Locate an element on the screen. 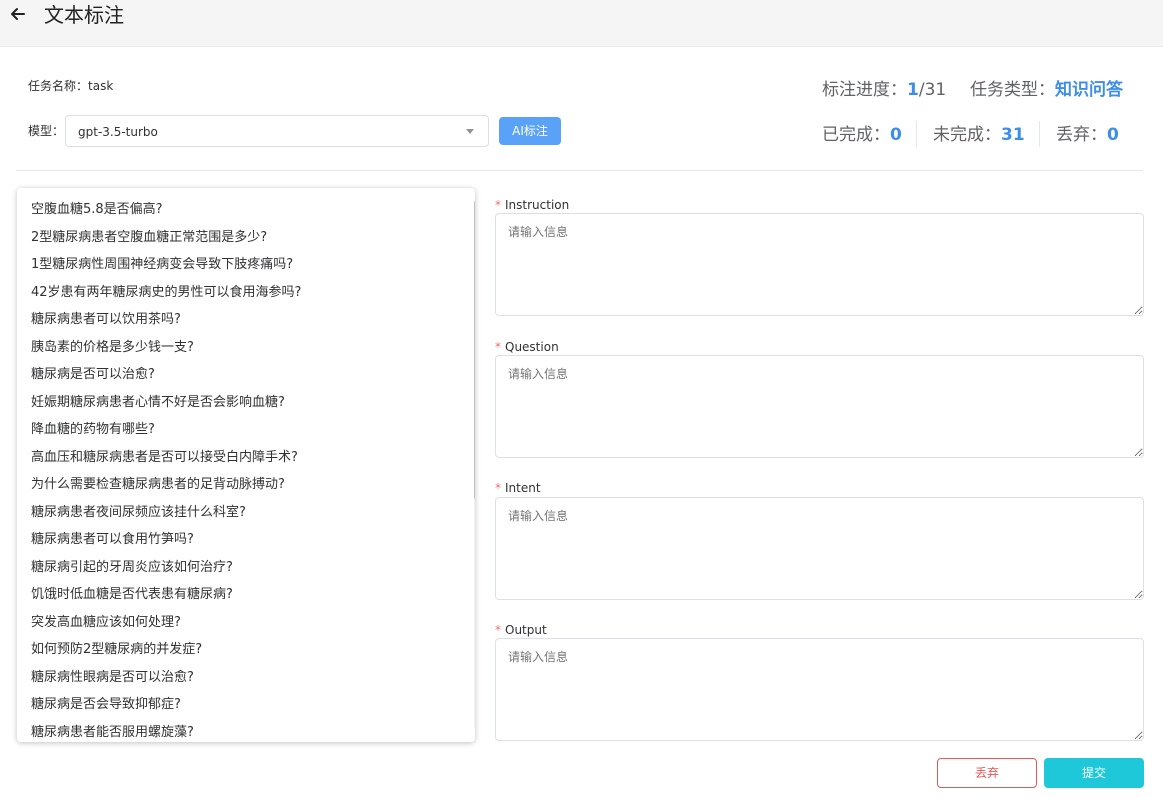 The image size is (1163, 798). question-label: * Question is located at coordinates (527, 347).